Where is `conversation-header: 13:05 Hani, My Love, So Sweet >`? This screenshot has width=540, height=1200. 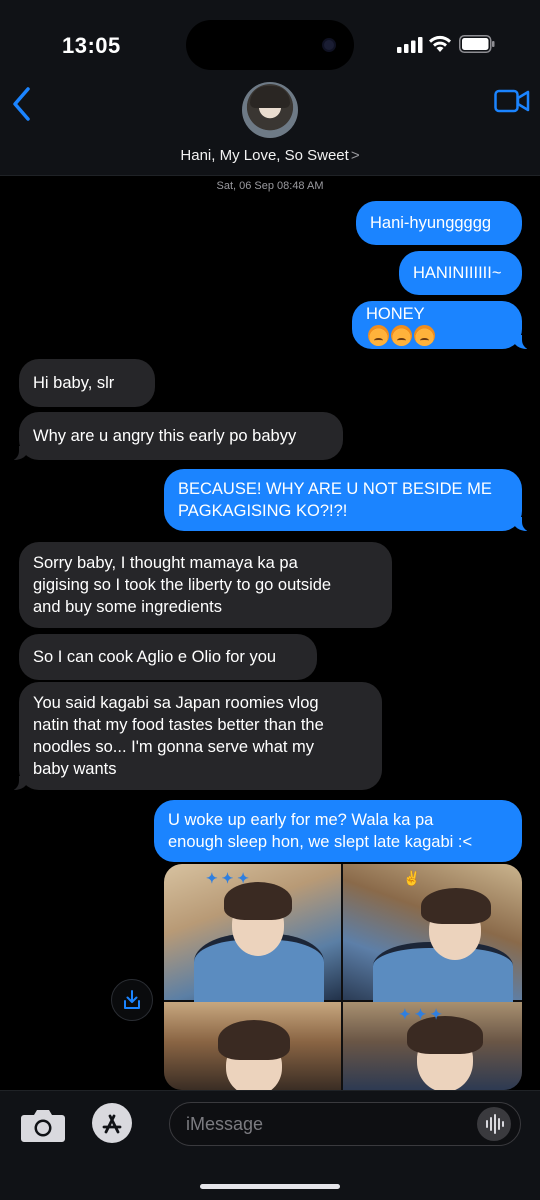
conversation-header: 13:05 Hani, My Love, So Sweet > is located at coordinates (270, 88).